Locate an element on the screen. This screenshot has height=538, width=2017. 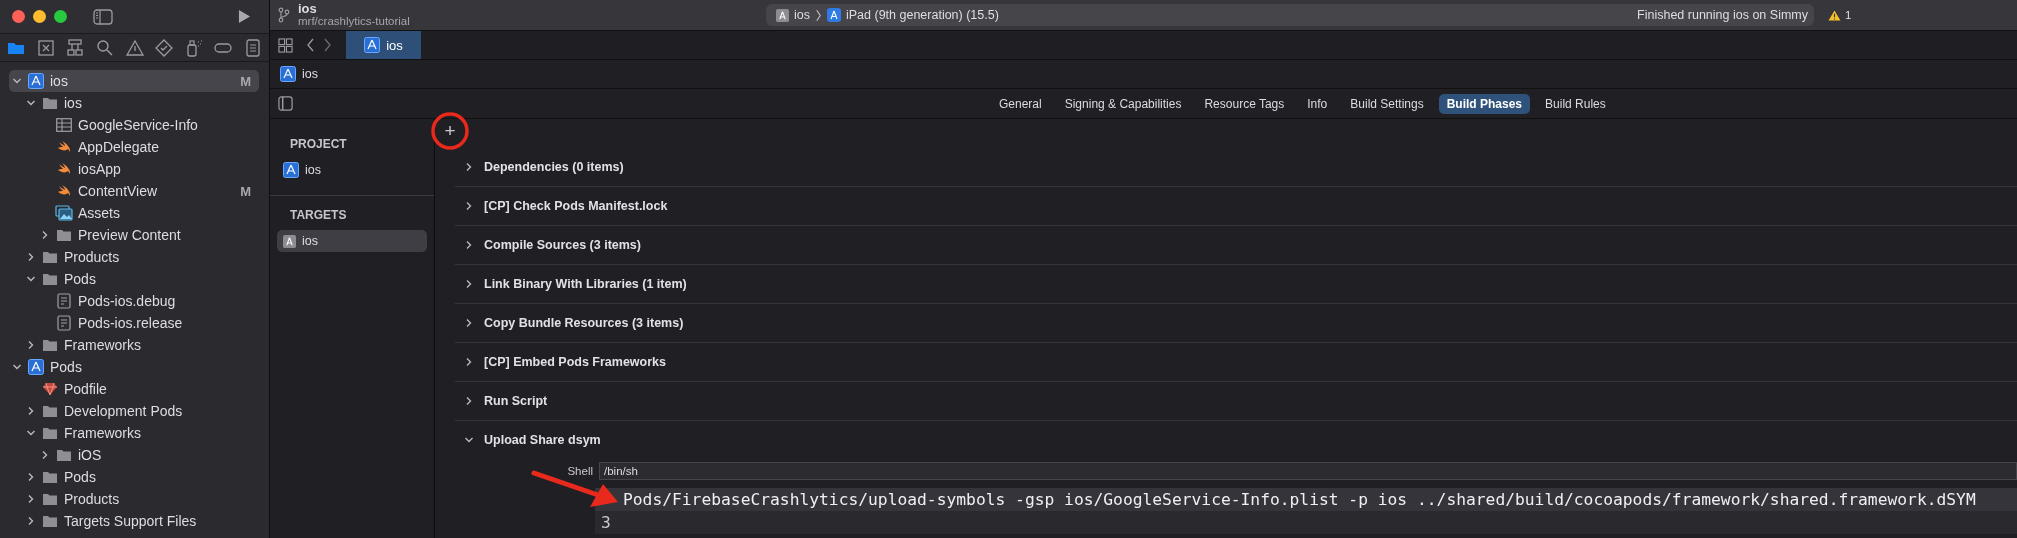
crossed-box-icon is located at coordinates (45, 47).